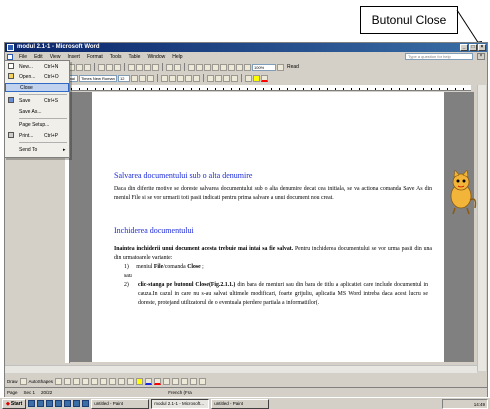  Describe the element at coordinates (87, 67) in the screenshot. I see `permission-icon` at that location.